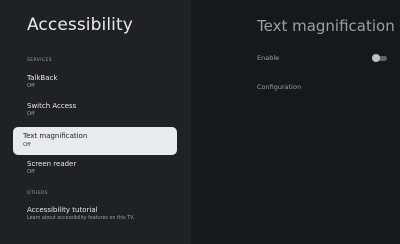  What do you see at coordinates (268, 58) in the screenshot?
I see `enable-row-label: Enable` at bounding box center [268, 58].